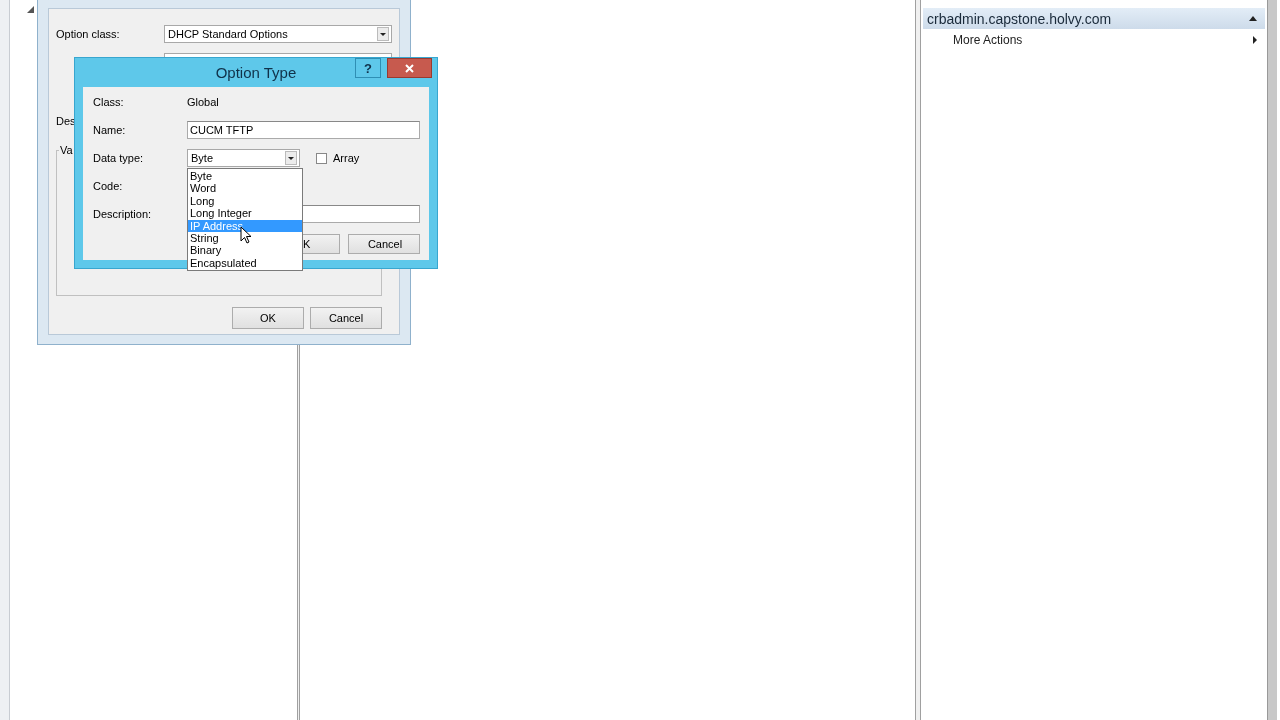 This screenshot has height=720, width=1280. What do you see at coordinates (88, 33) in the screenshot?
I see `field-label: Option class:` at bounding box center [88, 33].